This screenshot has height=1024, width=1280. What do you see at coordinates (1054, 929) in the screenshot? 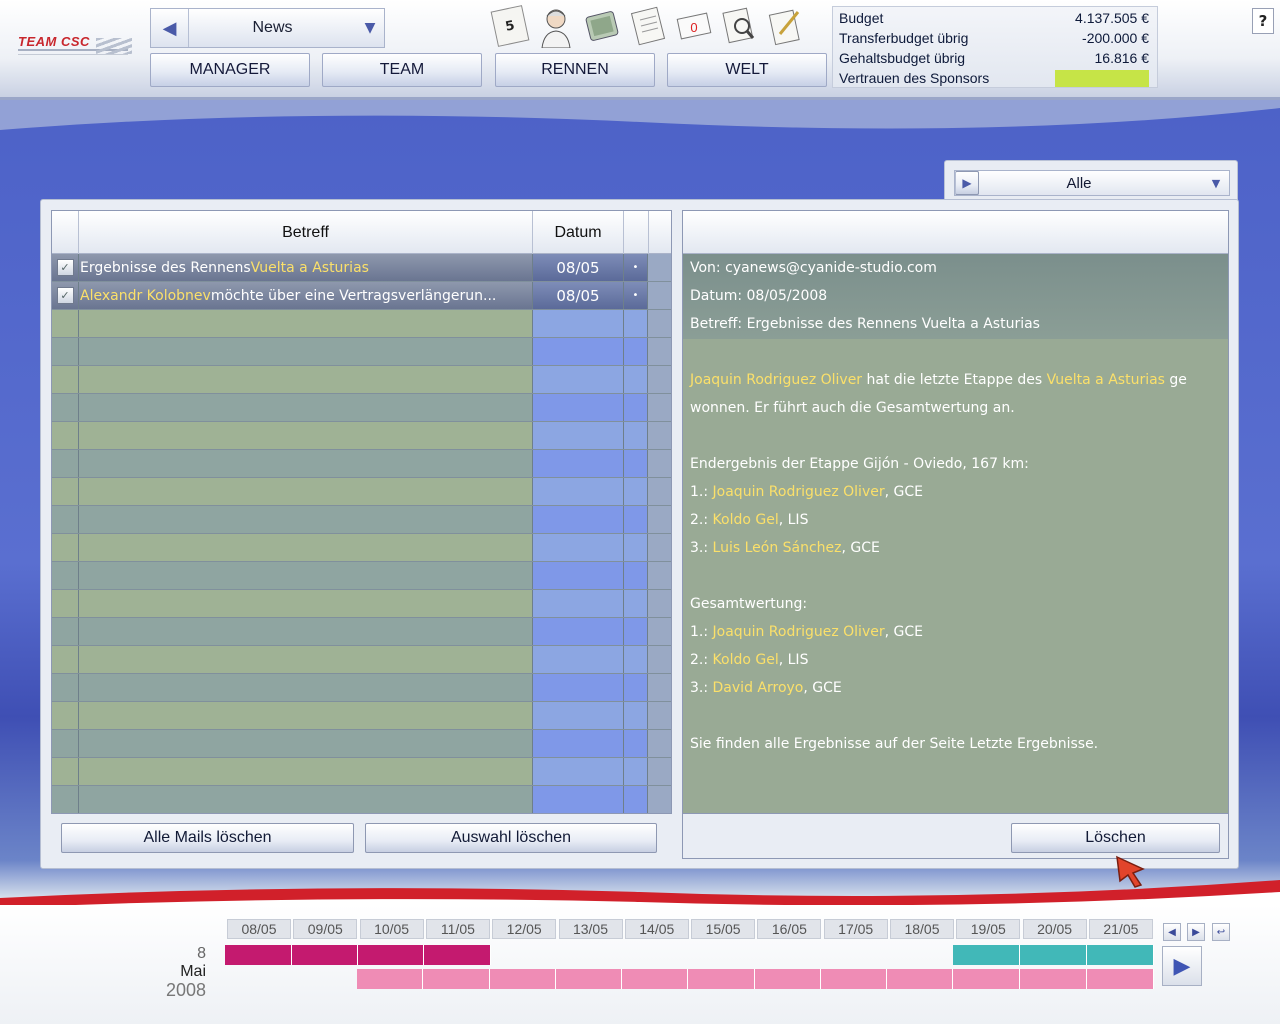
I see `calendar-day: 20/05` at bounding box center [1054, 929].